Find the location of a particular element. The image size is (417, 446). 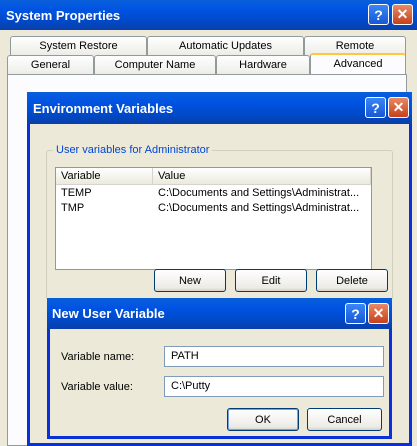

system-properties-titlebar: System Properties is located at coordinates (208, 15).